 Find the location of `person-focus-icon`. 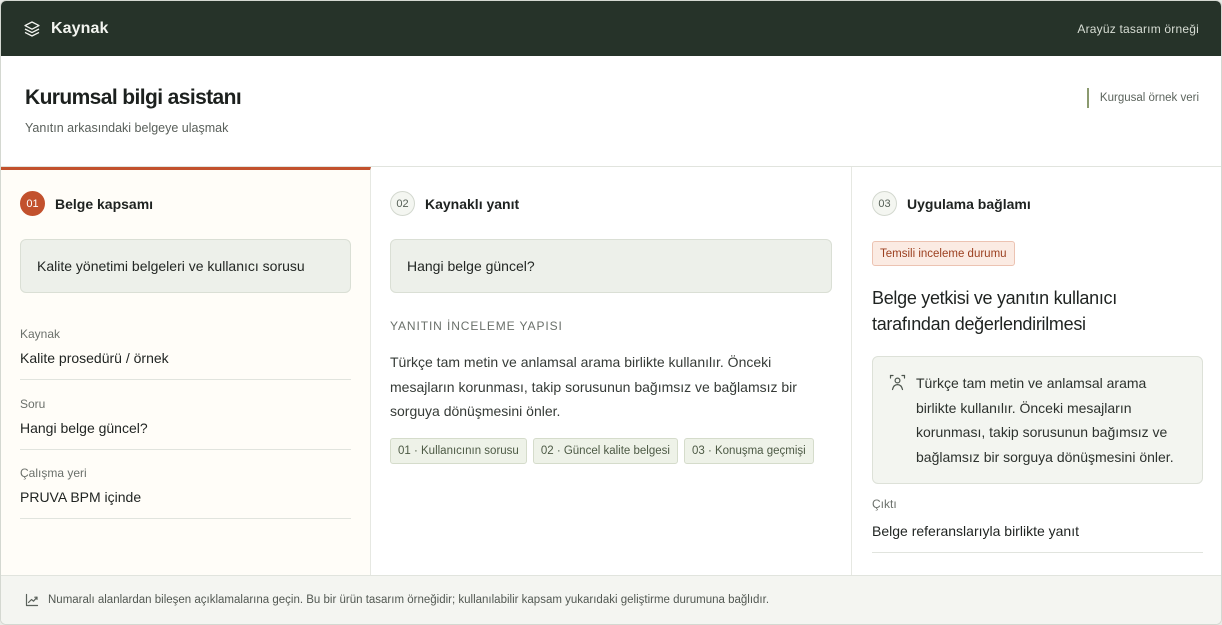

person-focus-icon is located at coordinates (897, 382).